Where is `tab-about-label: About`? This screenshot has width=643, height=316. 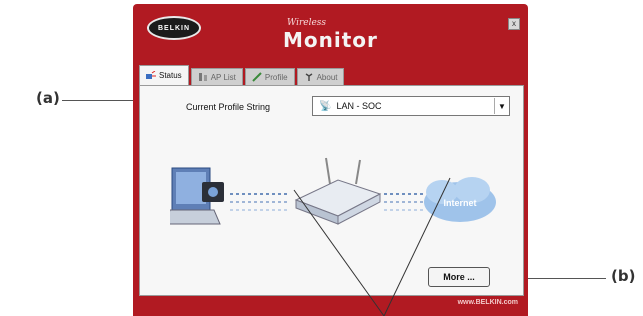 tab-about-label: About is located at coordinates (327, 77).